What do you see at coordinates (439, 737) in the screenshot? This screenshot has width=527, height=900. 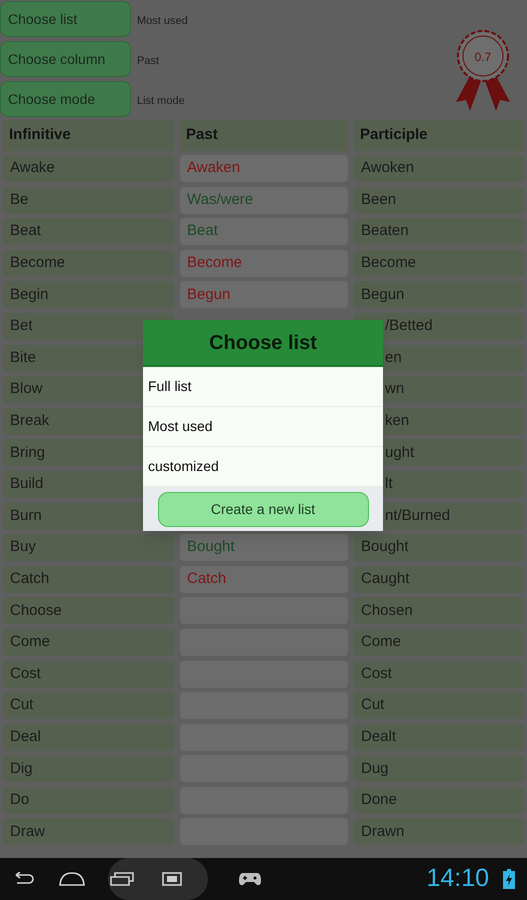 I see `participle-cell: Dealt` at bounding box center [439, 737].